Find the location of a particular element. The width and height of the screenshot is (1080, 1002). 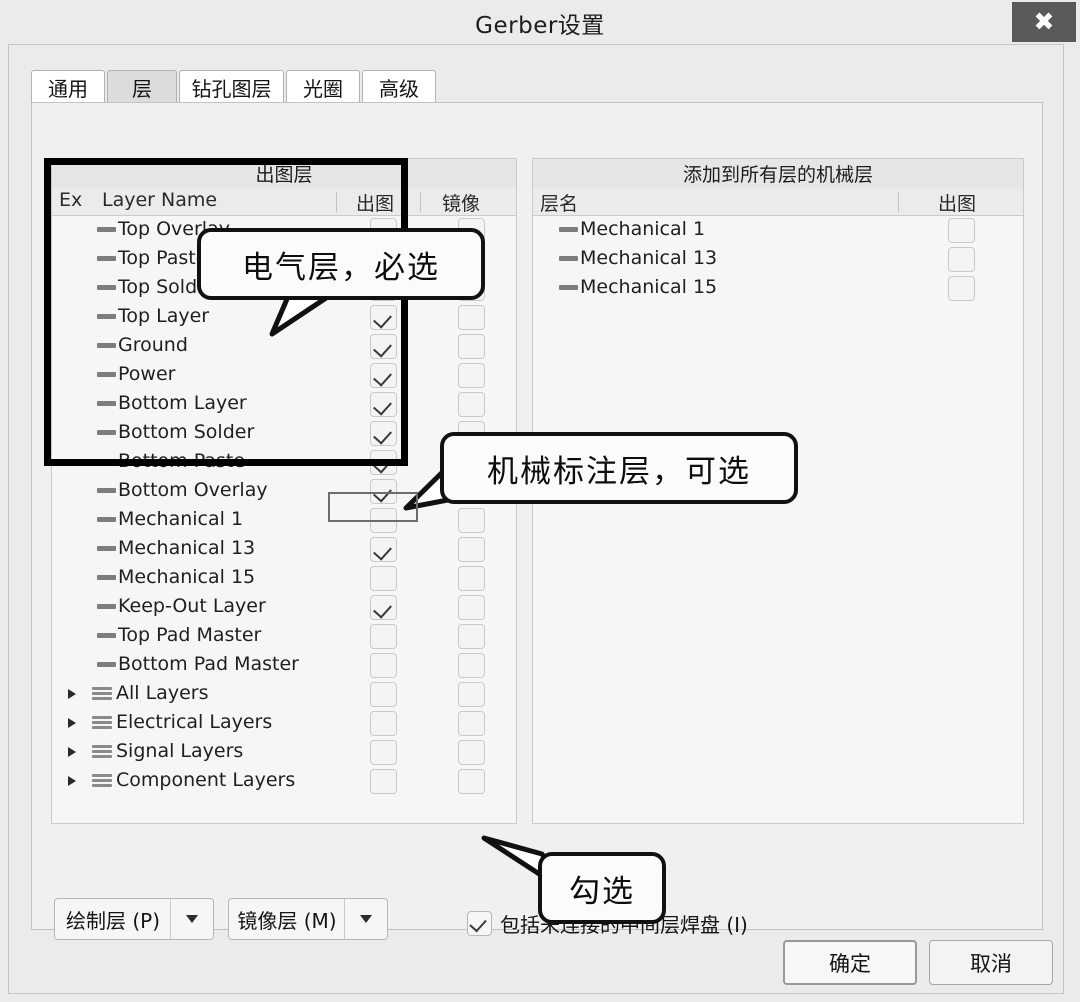

tab-advanced: 高级 is located at coordinates (399, 86).